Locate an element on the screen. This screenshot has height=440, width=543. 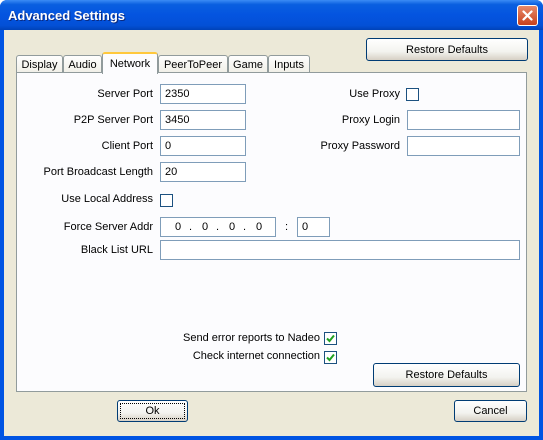
force-server-ip-input: 0 . 0 . 0 . 0 is located at coordinates (218, 227).